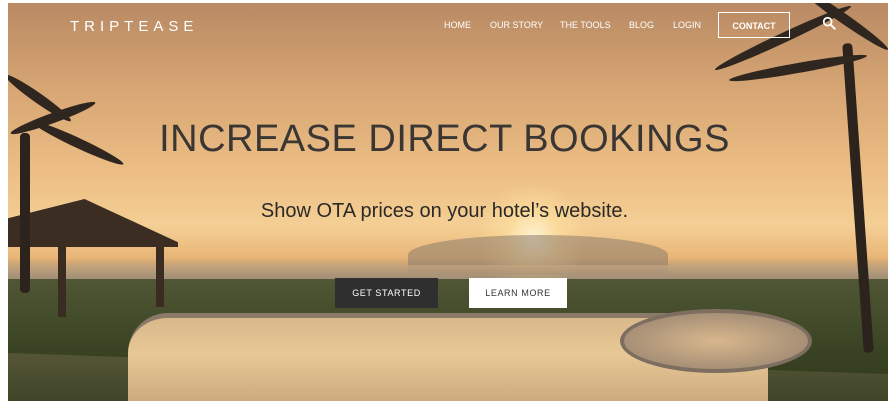 The width and height of the screenshot is (889, 404). What do you see at coordinates (829, 23) in the screenshot?
I see `search-icon` at bounding box center [829, 23].